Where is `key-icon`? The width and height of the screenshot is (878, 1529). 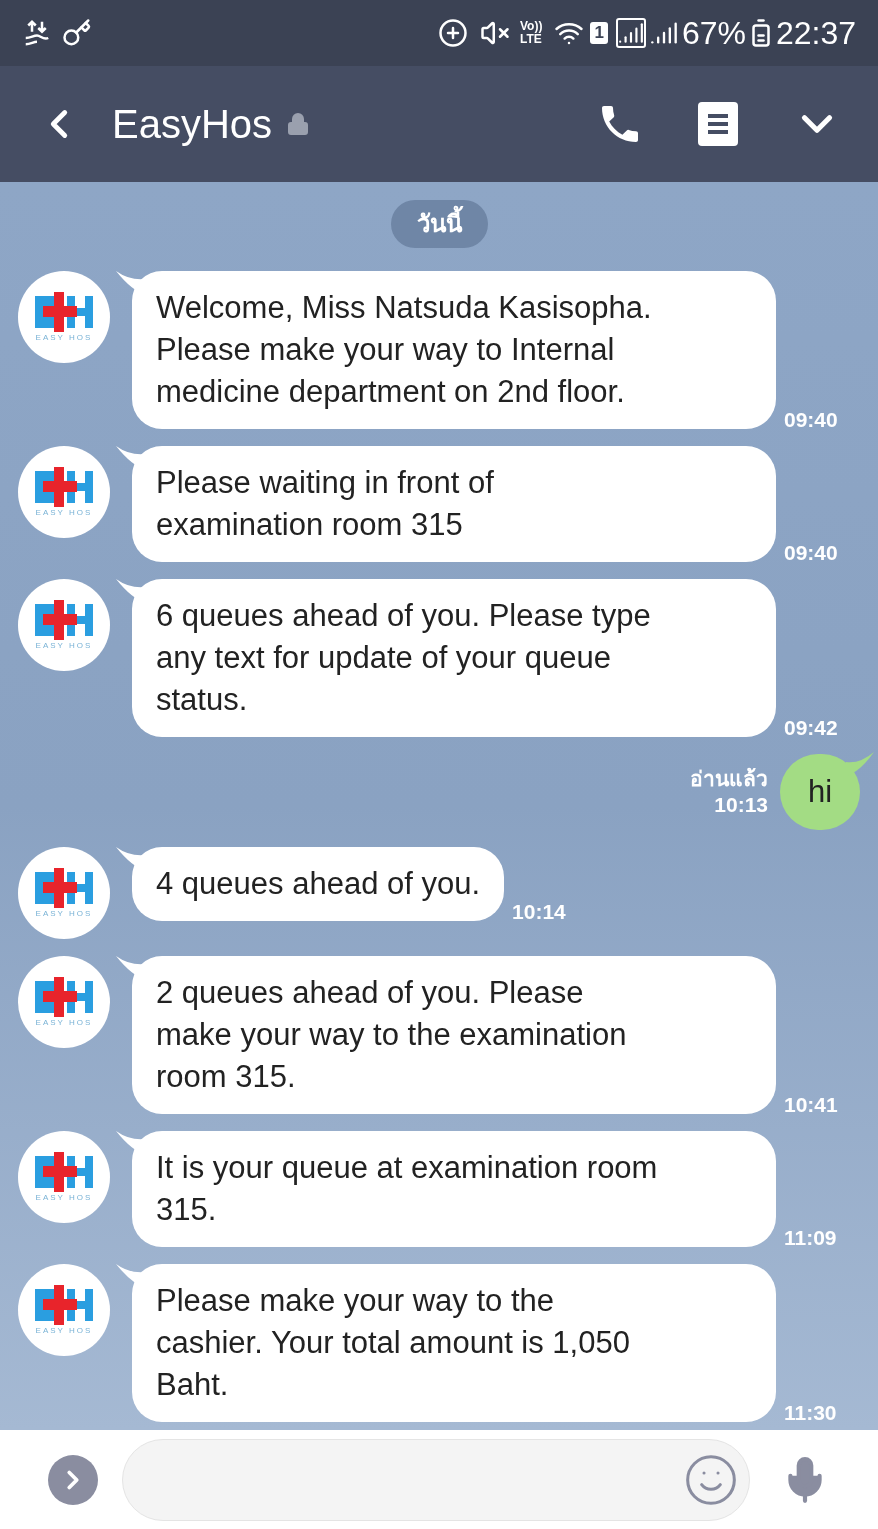 key-icon is located at coordinates (77, 33).